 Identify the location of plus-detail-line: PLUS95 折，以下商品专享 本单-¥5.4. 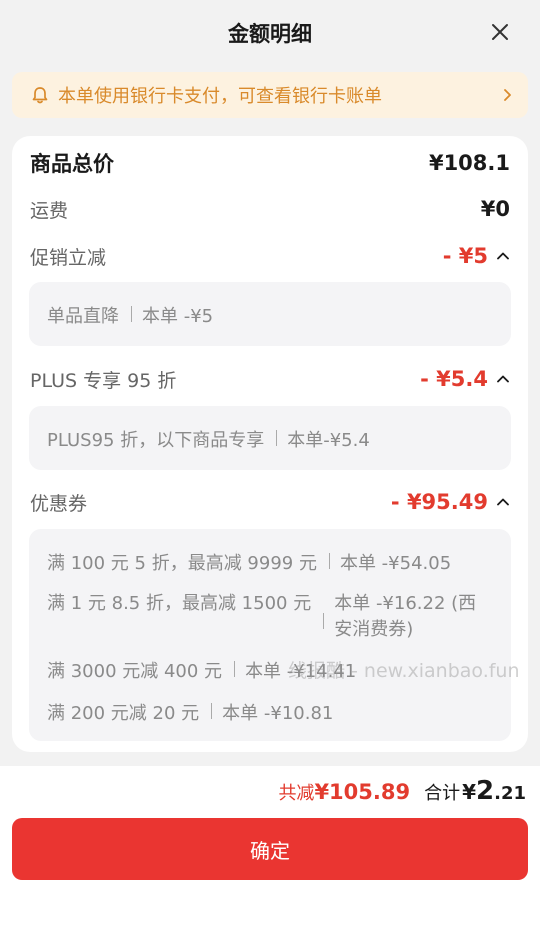
(272, 439).